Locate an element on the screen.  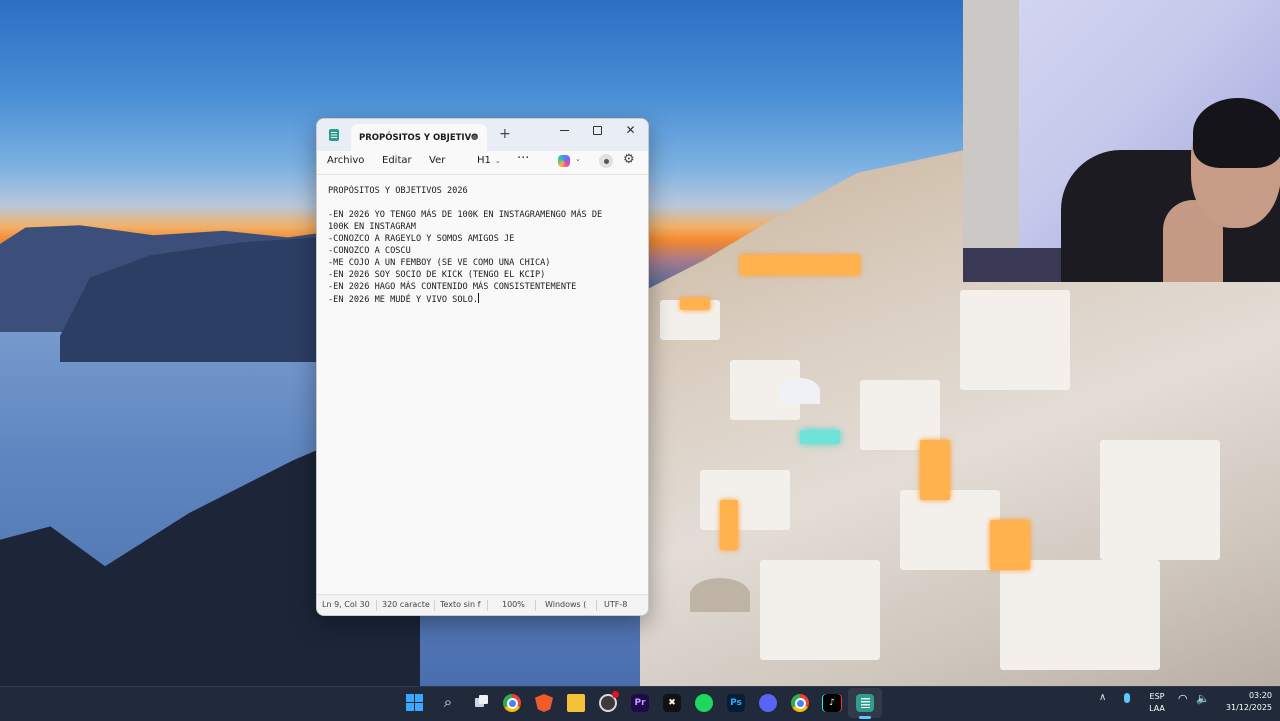
unsaved-dot-icon is located at coordinates (474, 137).